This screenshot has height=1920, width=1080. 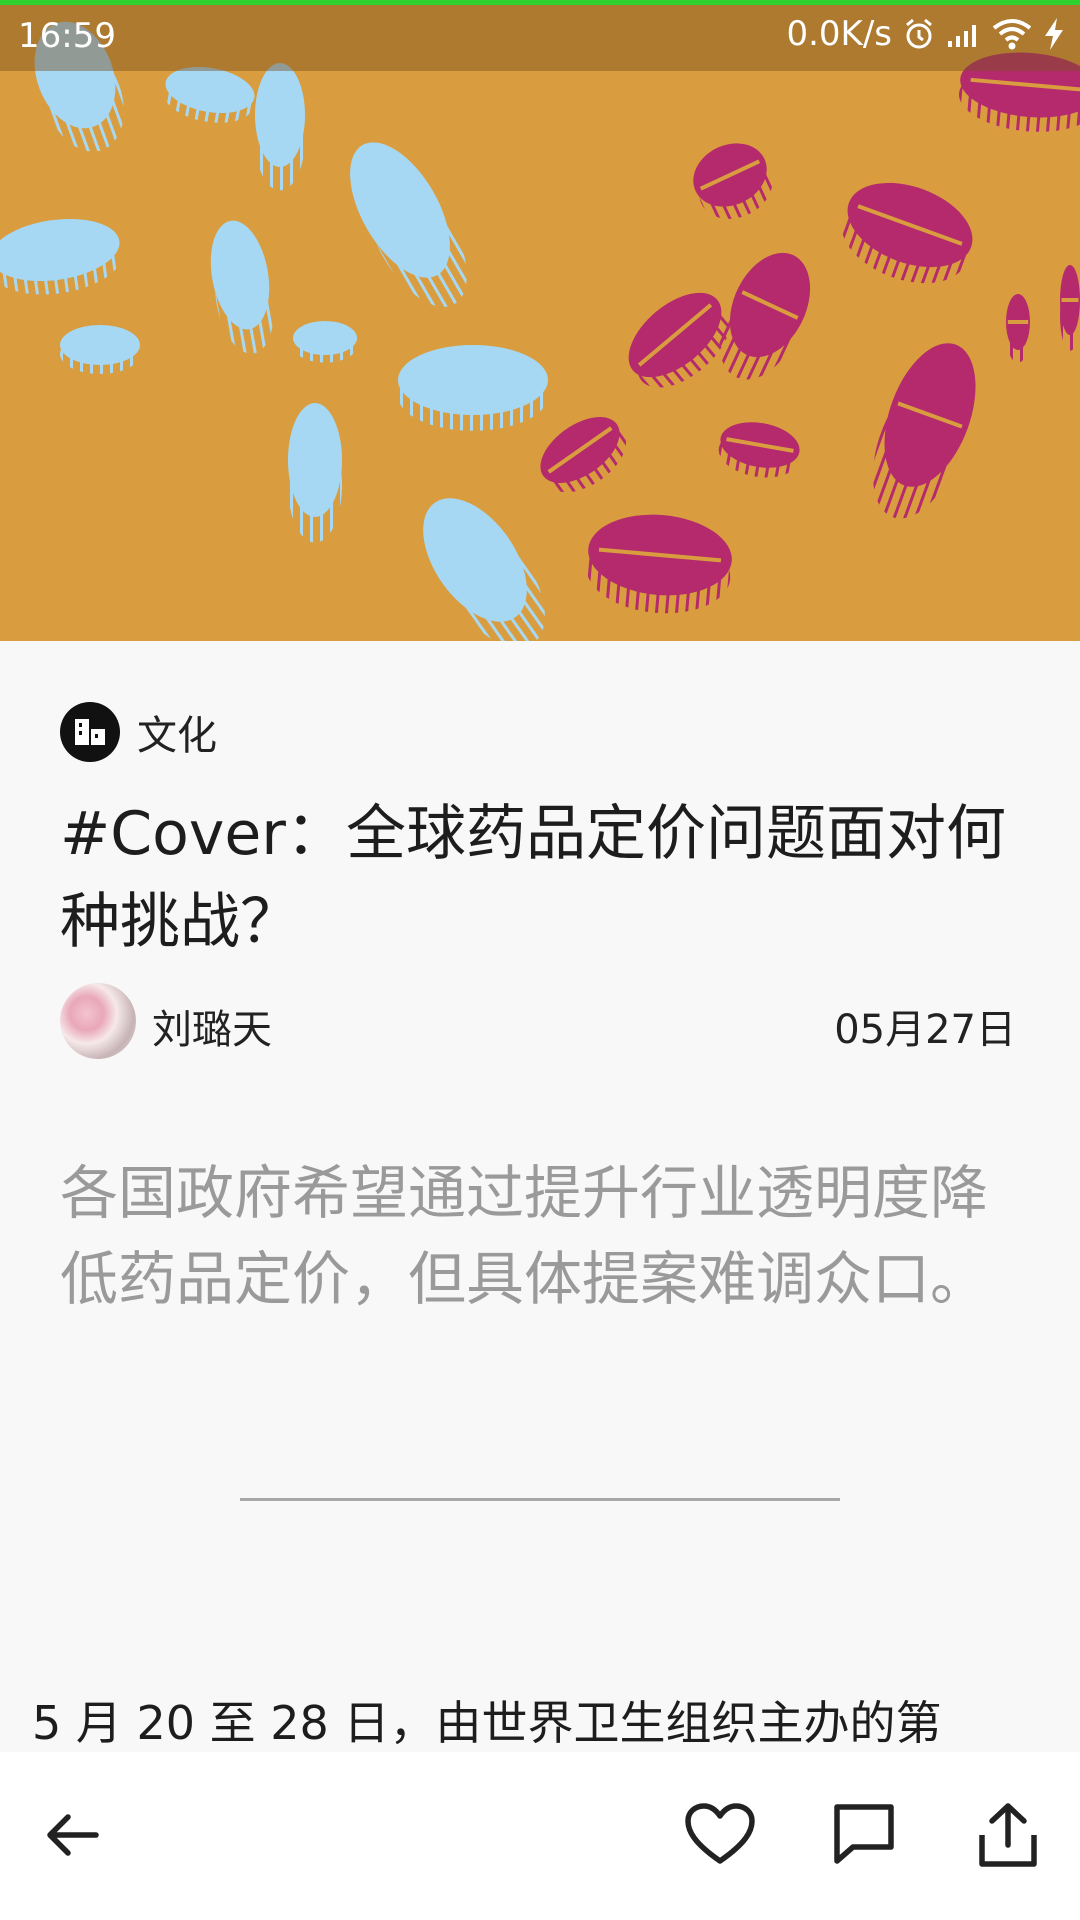 I want to click on signal-icon, so click(x=964, y=34).